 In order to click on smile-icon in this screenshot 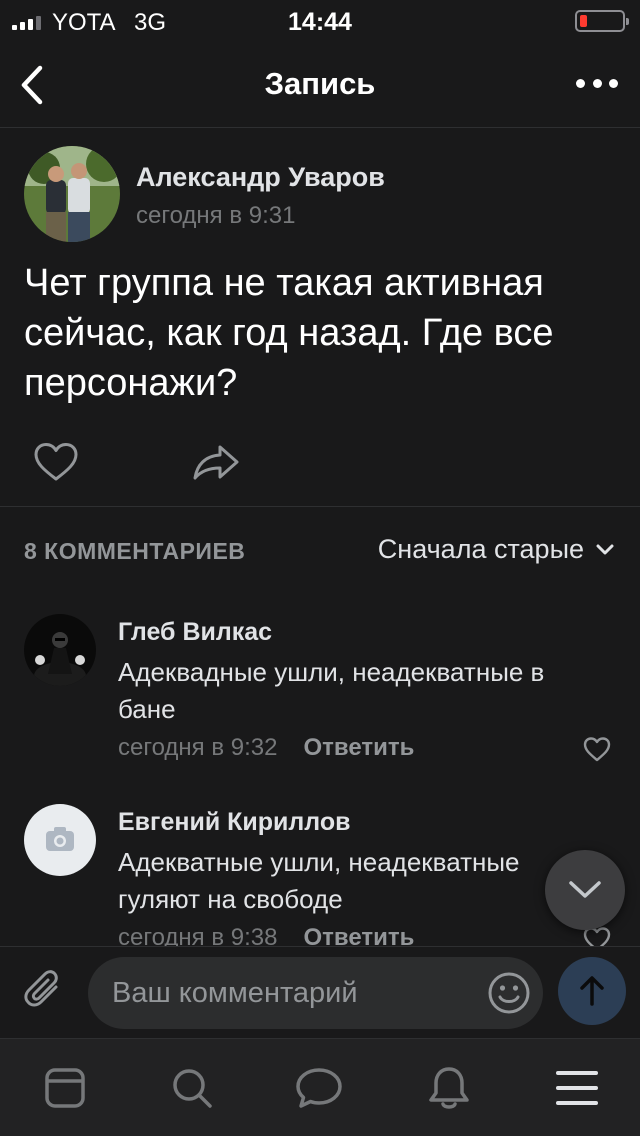, I will do `click(509, 993)`.